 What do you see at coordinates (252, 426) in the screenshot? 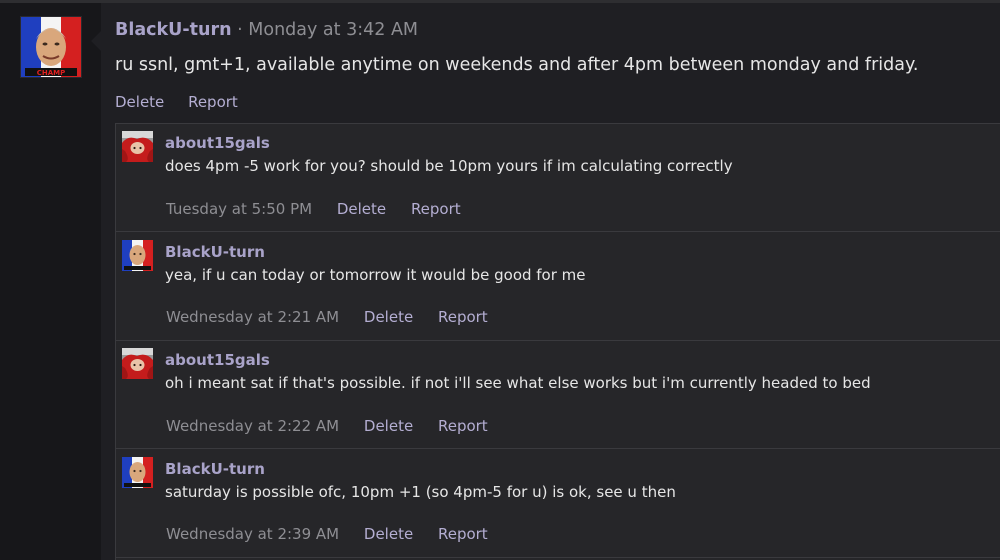
I see `comment-timestamp: Wednesday at 2:22 AM` at bounding box center [252, 426].